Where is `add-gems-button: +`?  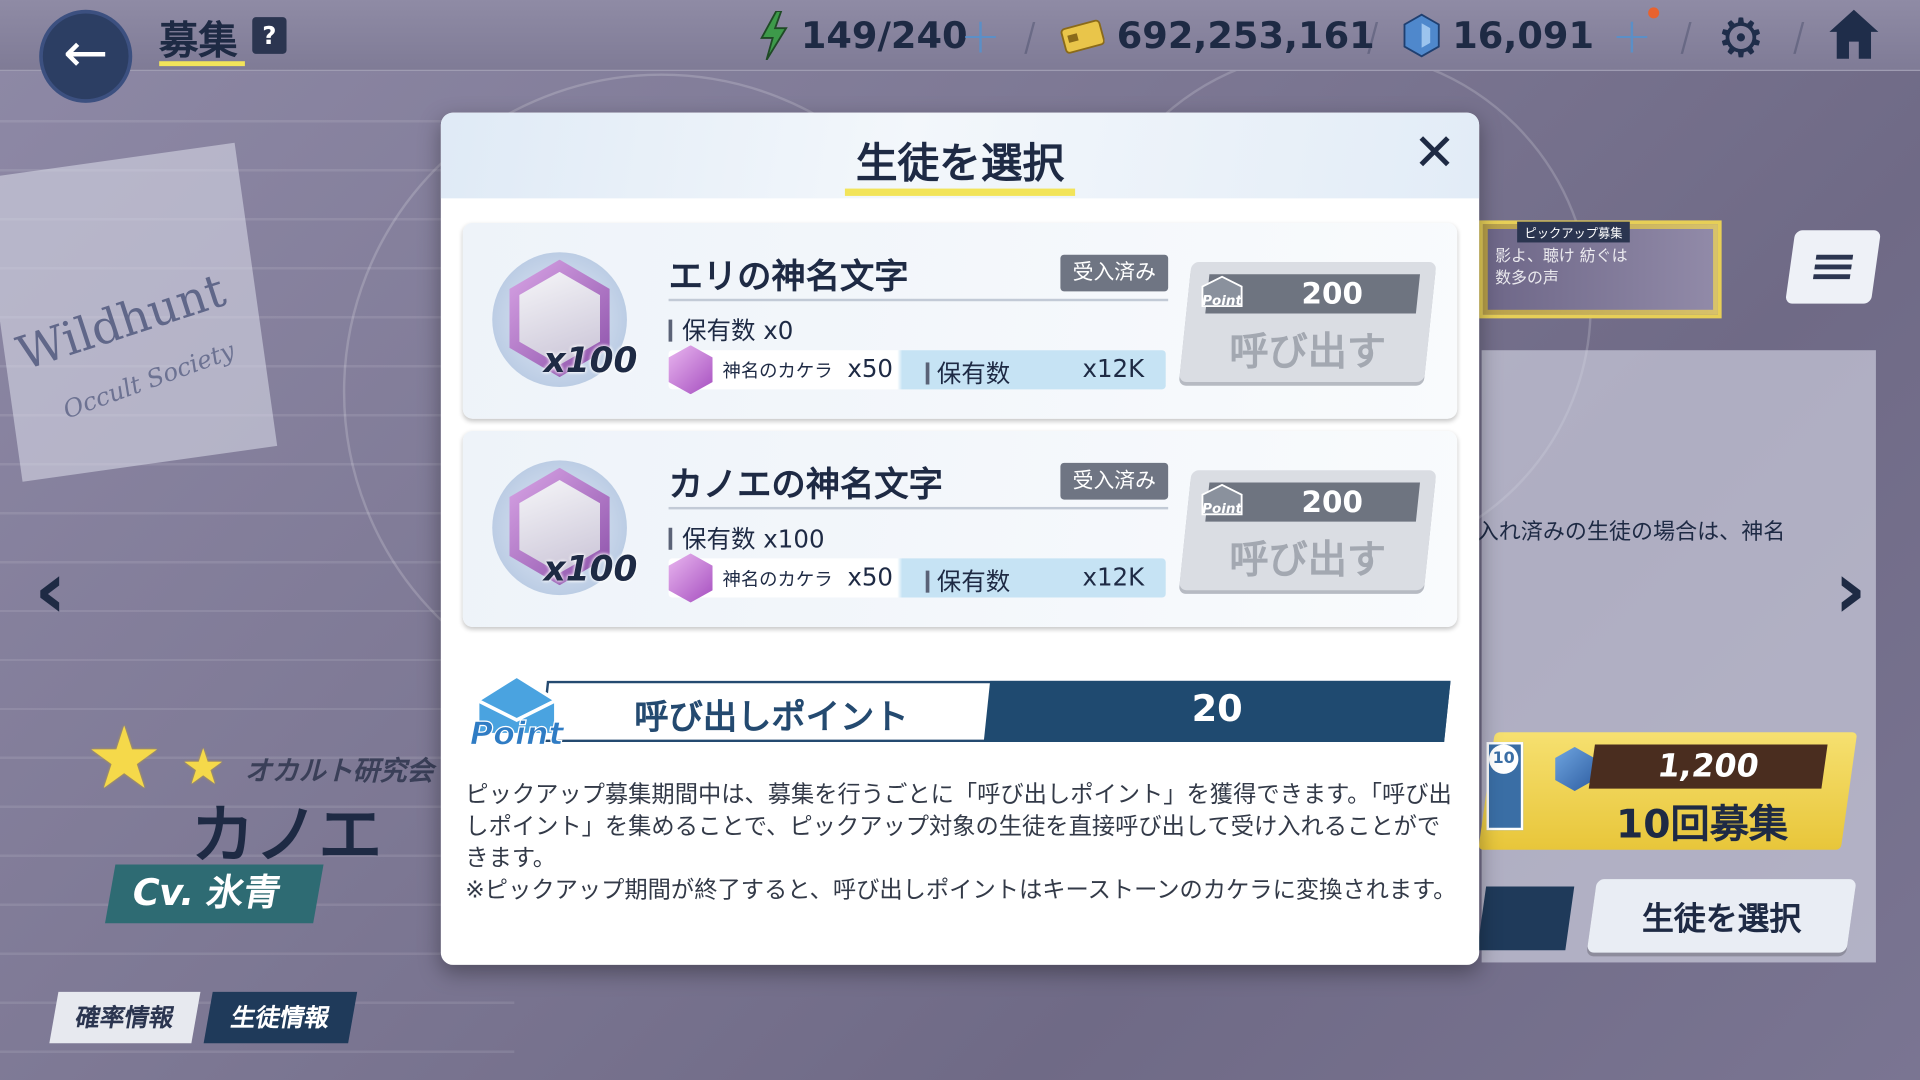 add-gems-button: + is located at coordinates (1631, 36).